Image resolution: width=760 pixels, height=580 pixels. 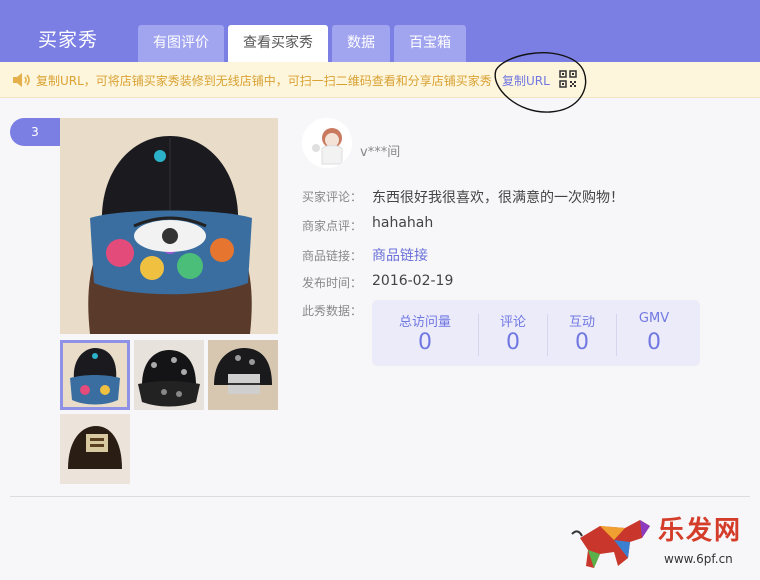 What do you see at coordinates (610, 544) in the screenshot?
I see `watermark-bull-logo` at bounding box center [610, 544].